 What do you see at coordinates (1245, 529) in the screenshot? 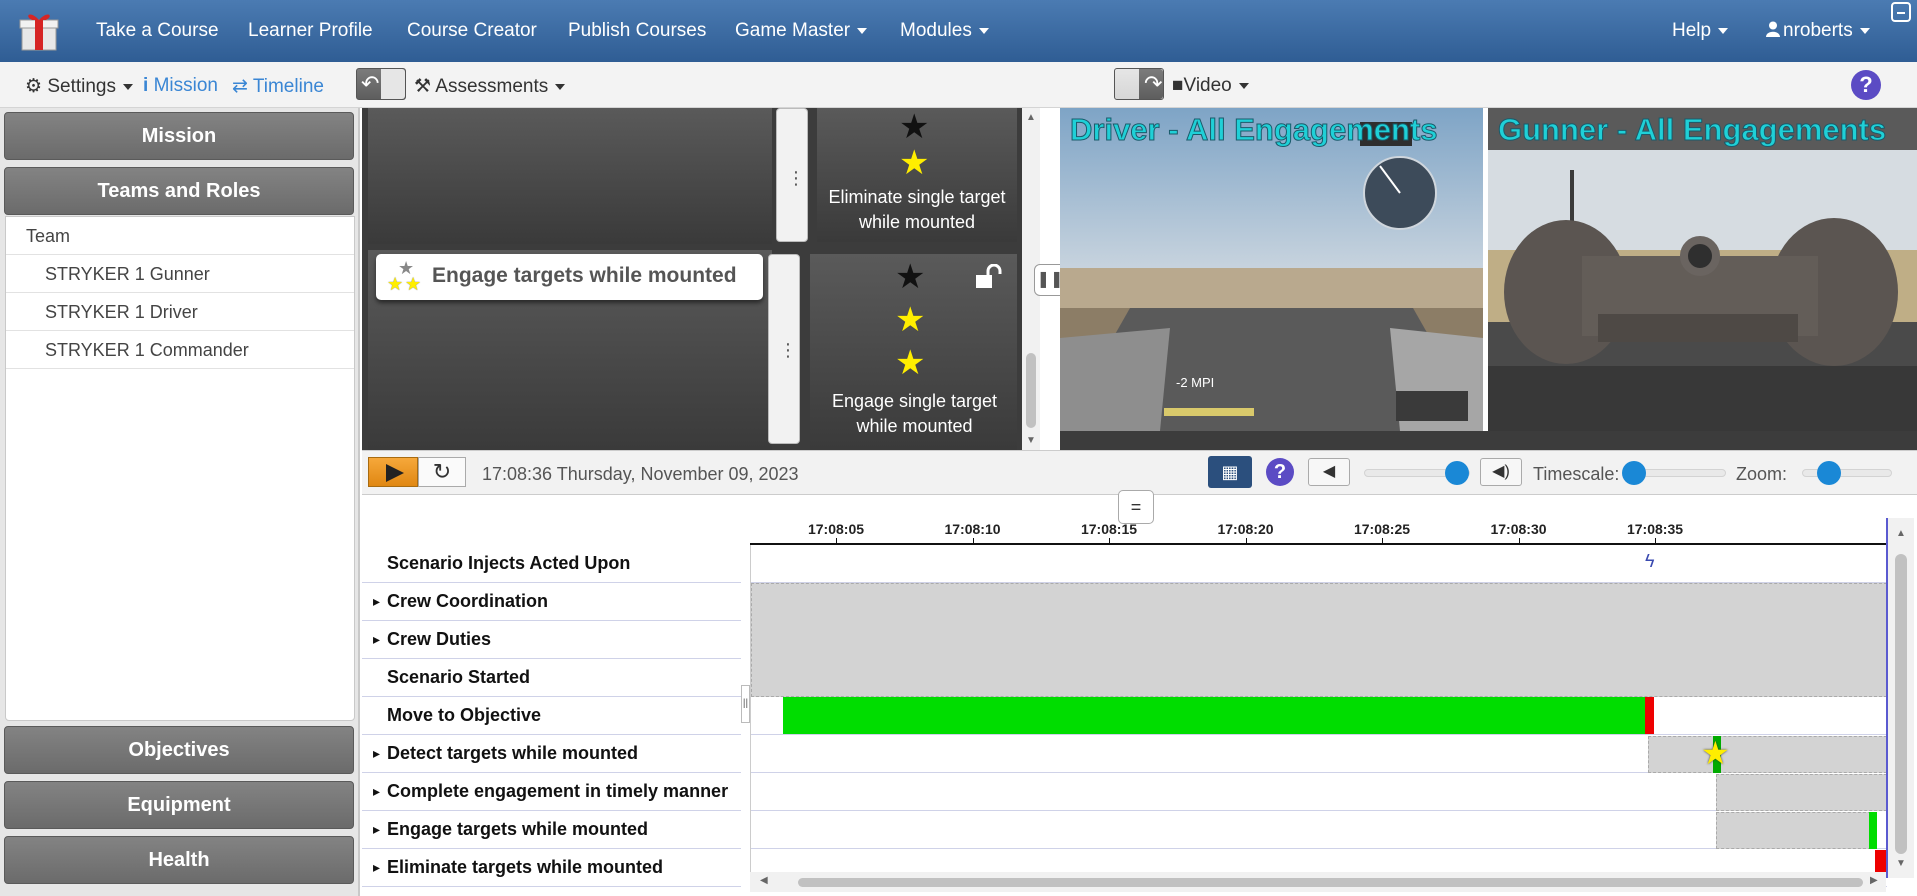
I see `timeline-tick-label: 17:08:20` at bounding box center [1245, 529].